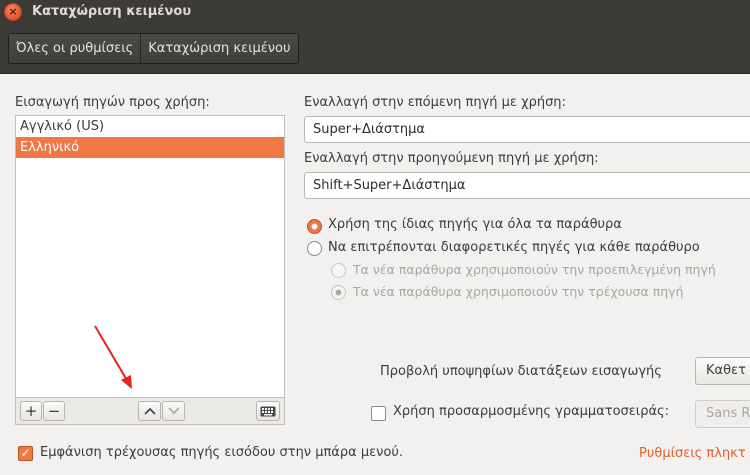 The height and width of the screenshot is (475, 750). Describe the element at coordinates (531, 411) in the screenshot. I see `custom-font-label: Χρήση προσαρμοσμένης γραμματοσειράς:` at that location.